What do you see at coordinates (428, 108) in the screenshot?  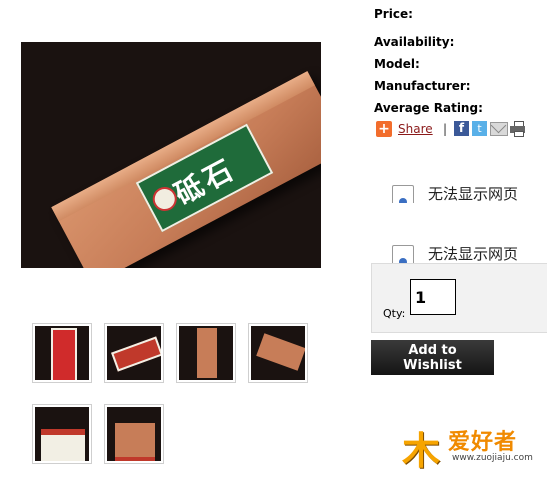 I see `average-rating-label: Average Rating:` at bounding box center [428, 108].